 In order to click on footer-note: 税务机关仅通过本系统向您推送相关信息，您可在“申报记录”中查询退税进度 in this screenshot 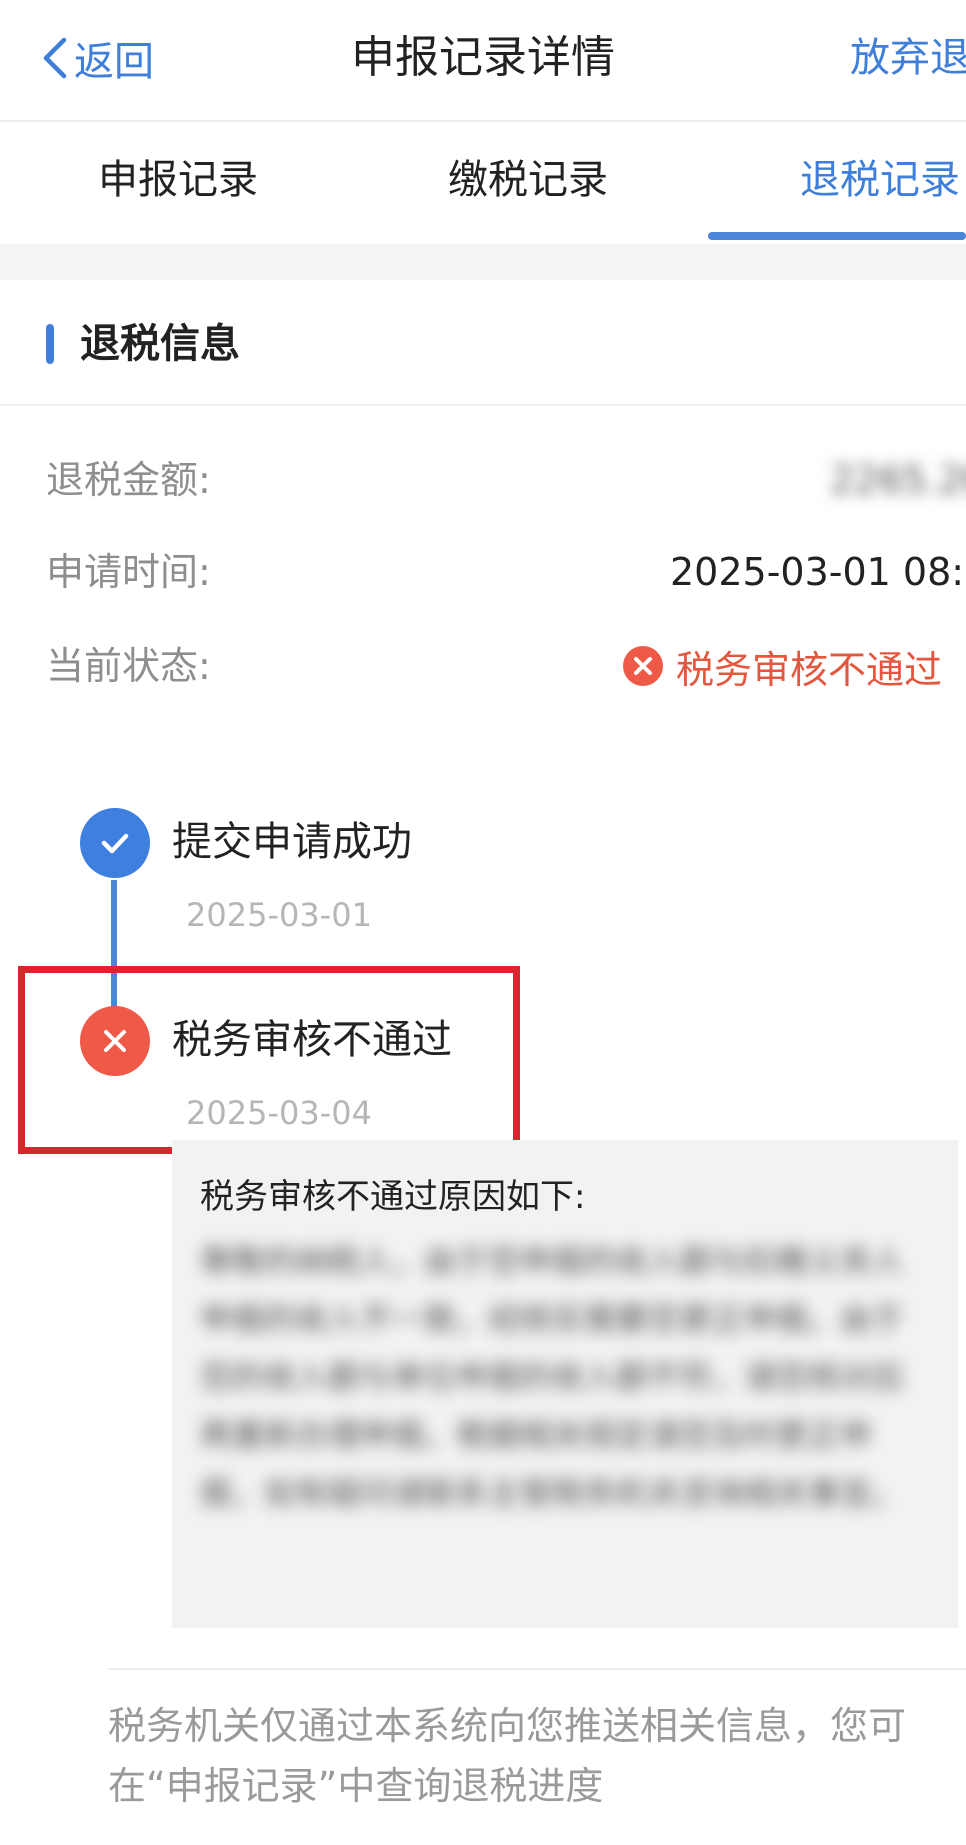, I will do `click(507, 1756)`.